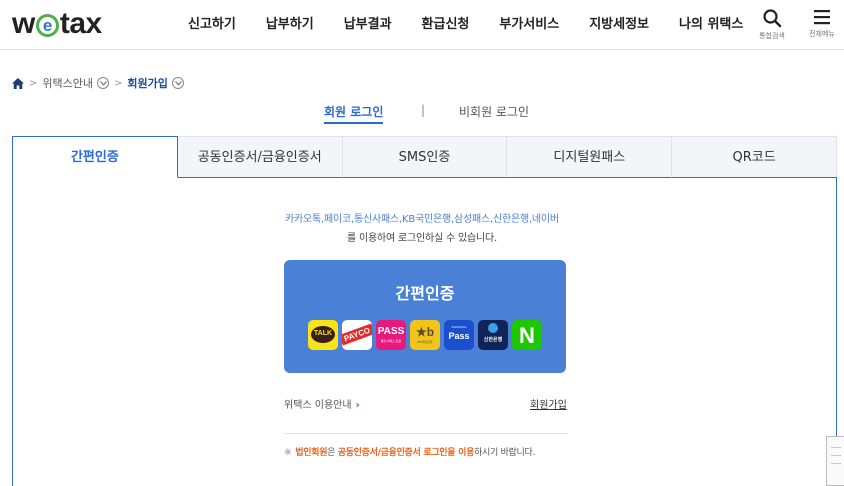 Image resolution: width=844 pixels, height=486 pixels. I want to click on nav-item-local-tax-info: 지방세정보, so click(619, 25).